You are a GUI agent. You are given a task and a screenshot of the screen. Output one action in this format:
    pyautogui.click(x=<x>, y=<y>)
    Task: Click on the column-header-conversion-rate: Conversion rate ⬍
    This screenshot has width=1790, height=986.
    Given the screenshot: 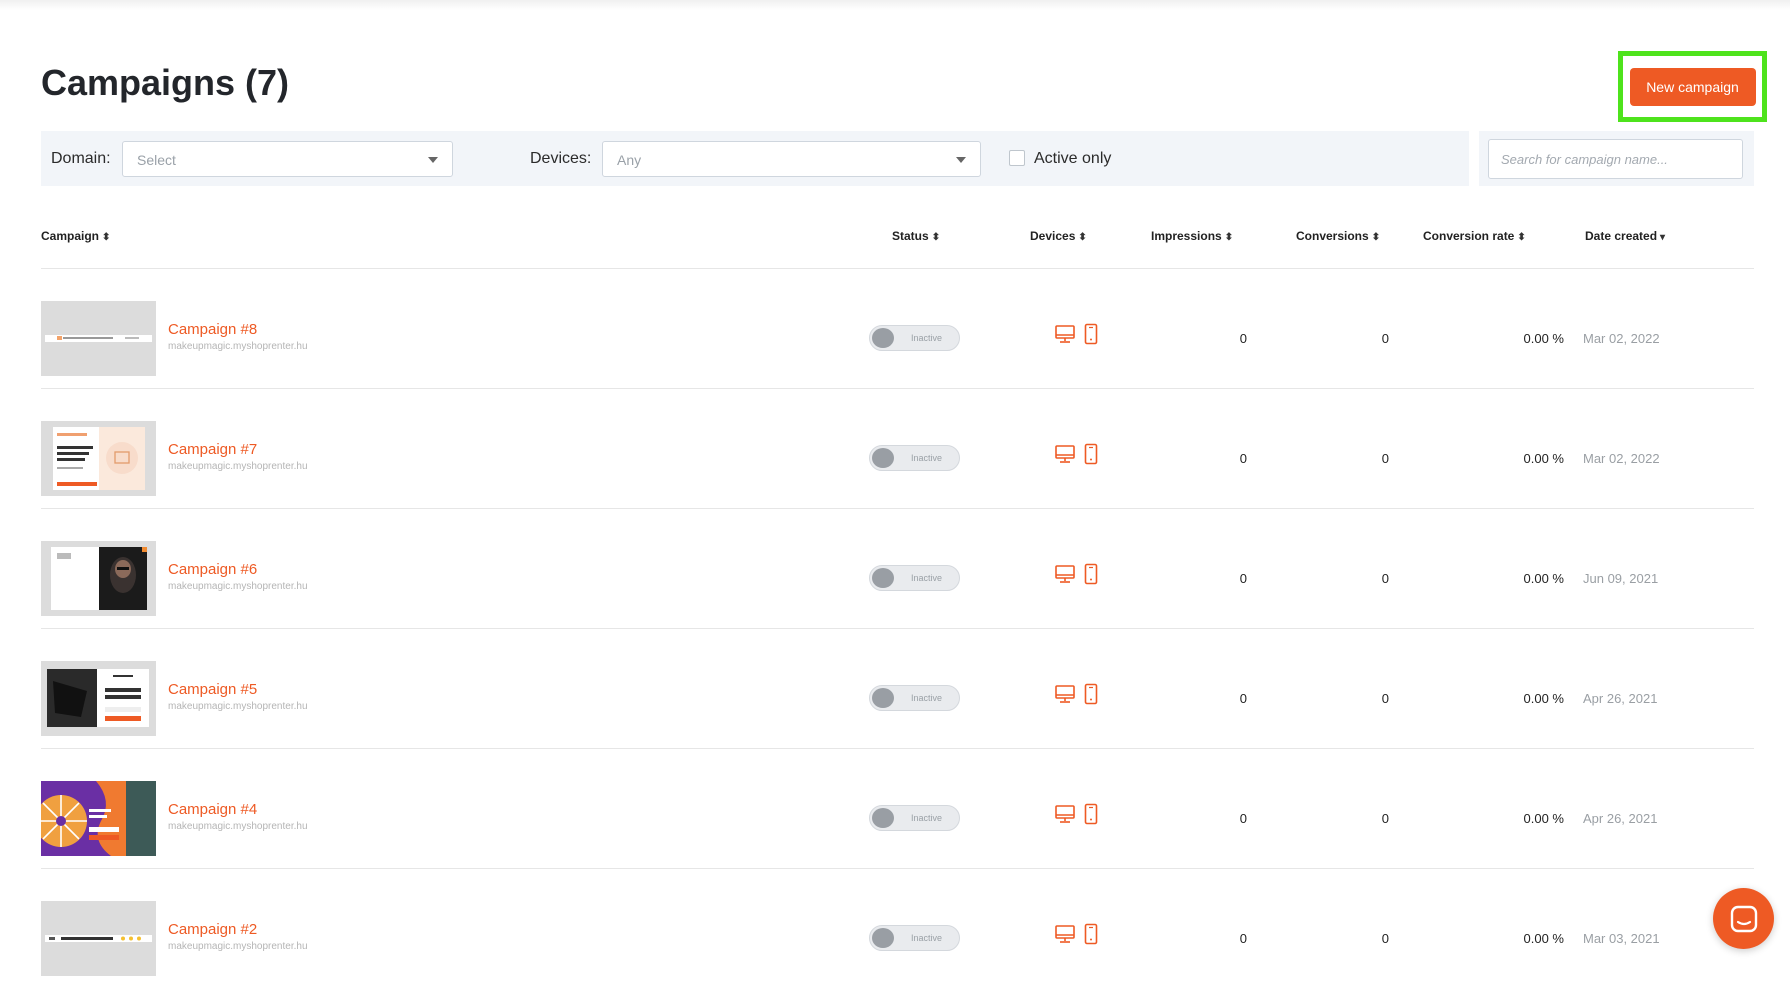 What is the action you would take?
    pyautogui.click(x=1474, y=236)
    